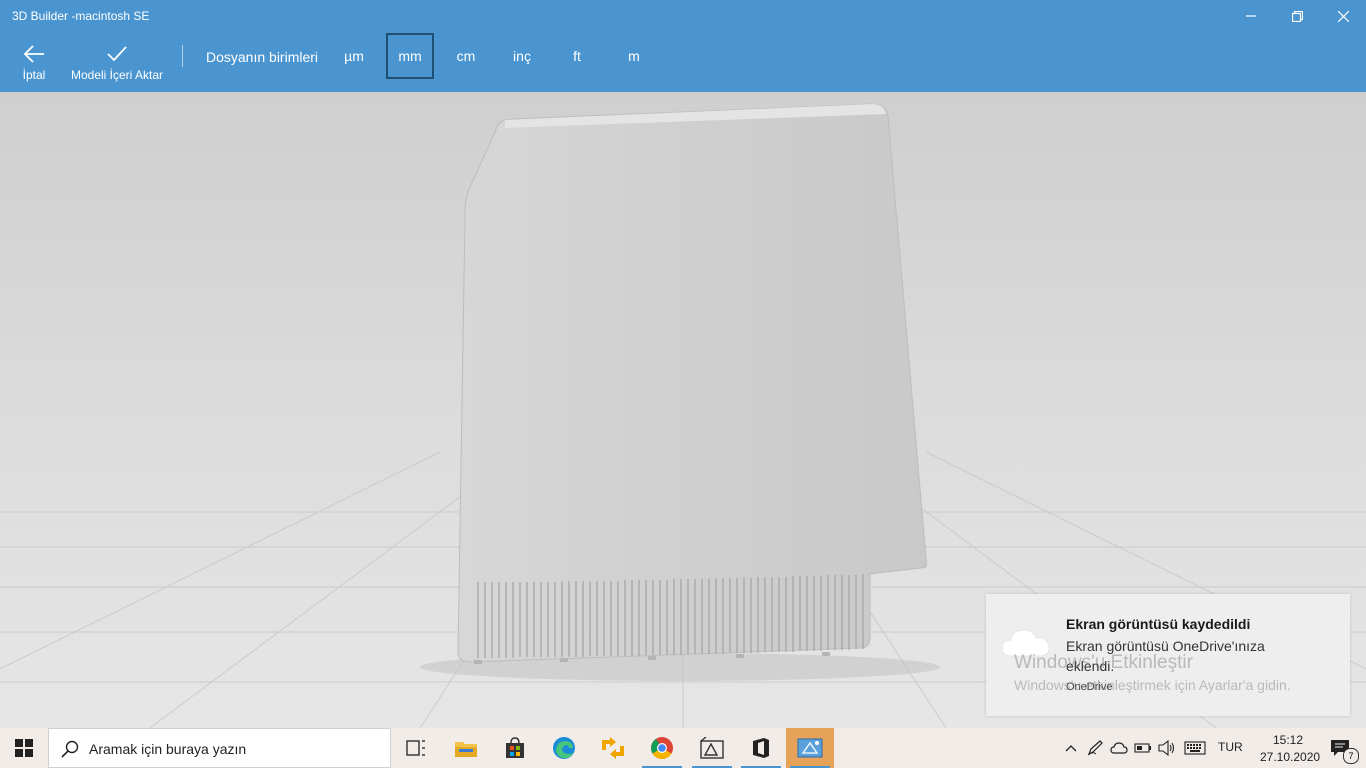 The width and height of the screenshot is (1366, 768). I want to click on taskbar-app-arrows, so click(613, 748).